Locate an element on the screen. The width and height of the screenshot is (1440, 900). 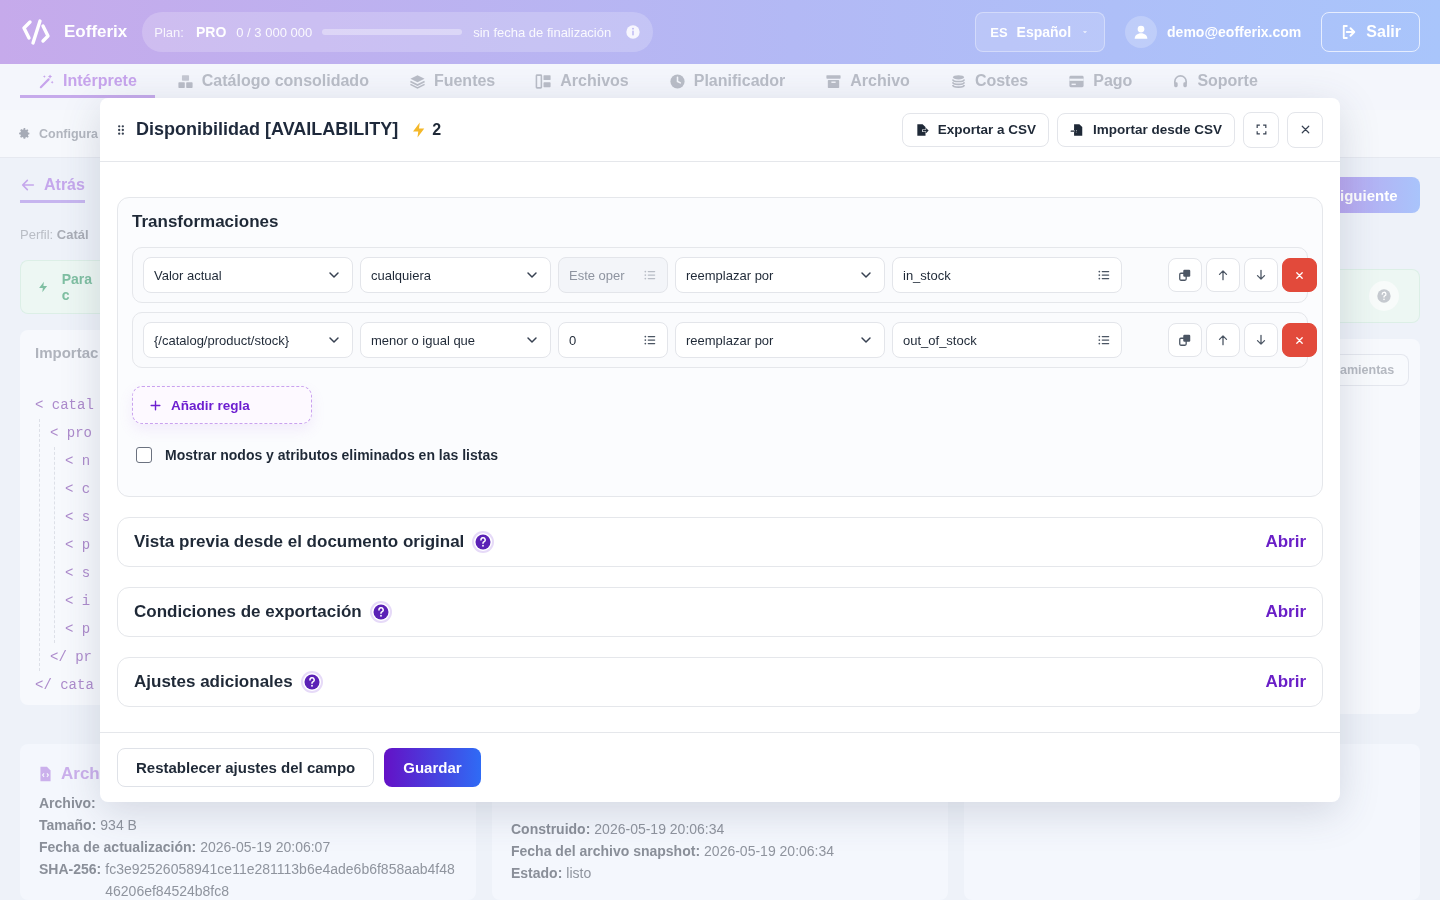
xml-line: </ pr is located at coordinates (71, 657).